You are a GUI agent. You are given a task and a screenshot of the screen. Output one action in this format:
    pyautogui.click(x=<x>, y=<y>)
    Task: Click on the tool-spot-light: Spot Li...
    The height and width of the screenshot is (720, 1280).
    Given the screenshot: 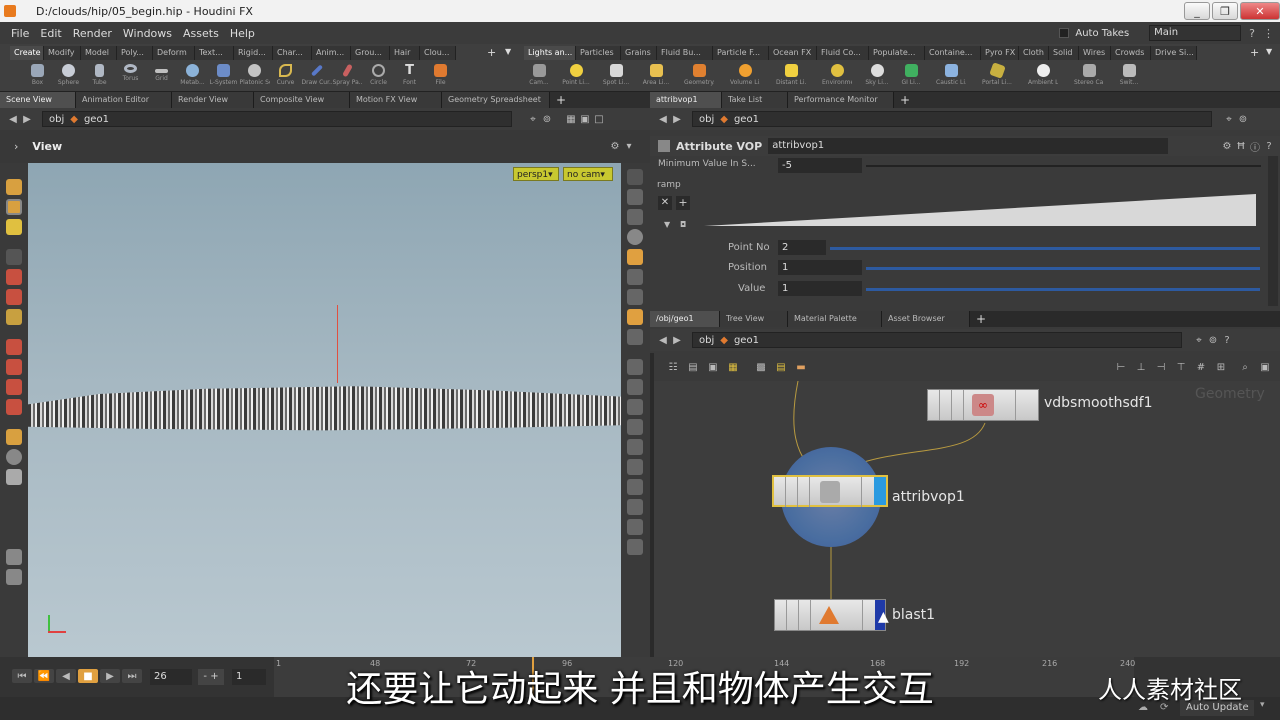 What is the action you would take?
    pyautogui.click(x=616, y=76)
    